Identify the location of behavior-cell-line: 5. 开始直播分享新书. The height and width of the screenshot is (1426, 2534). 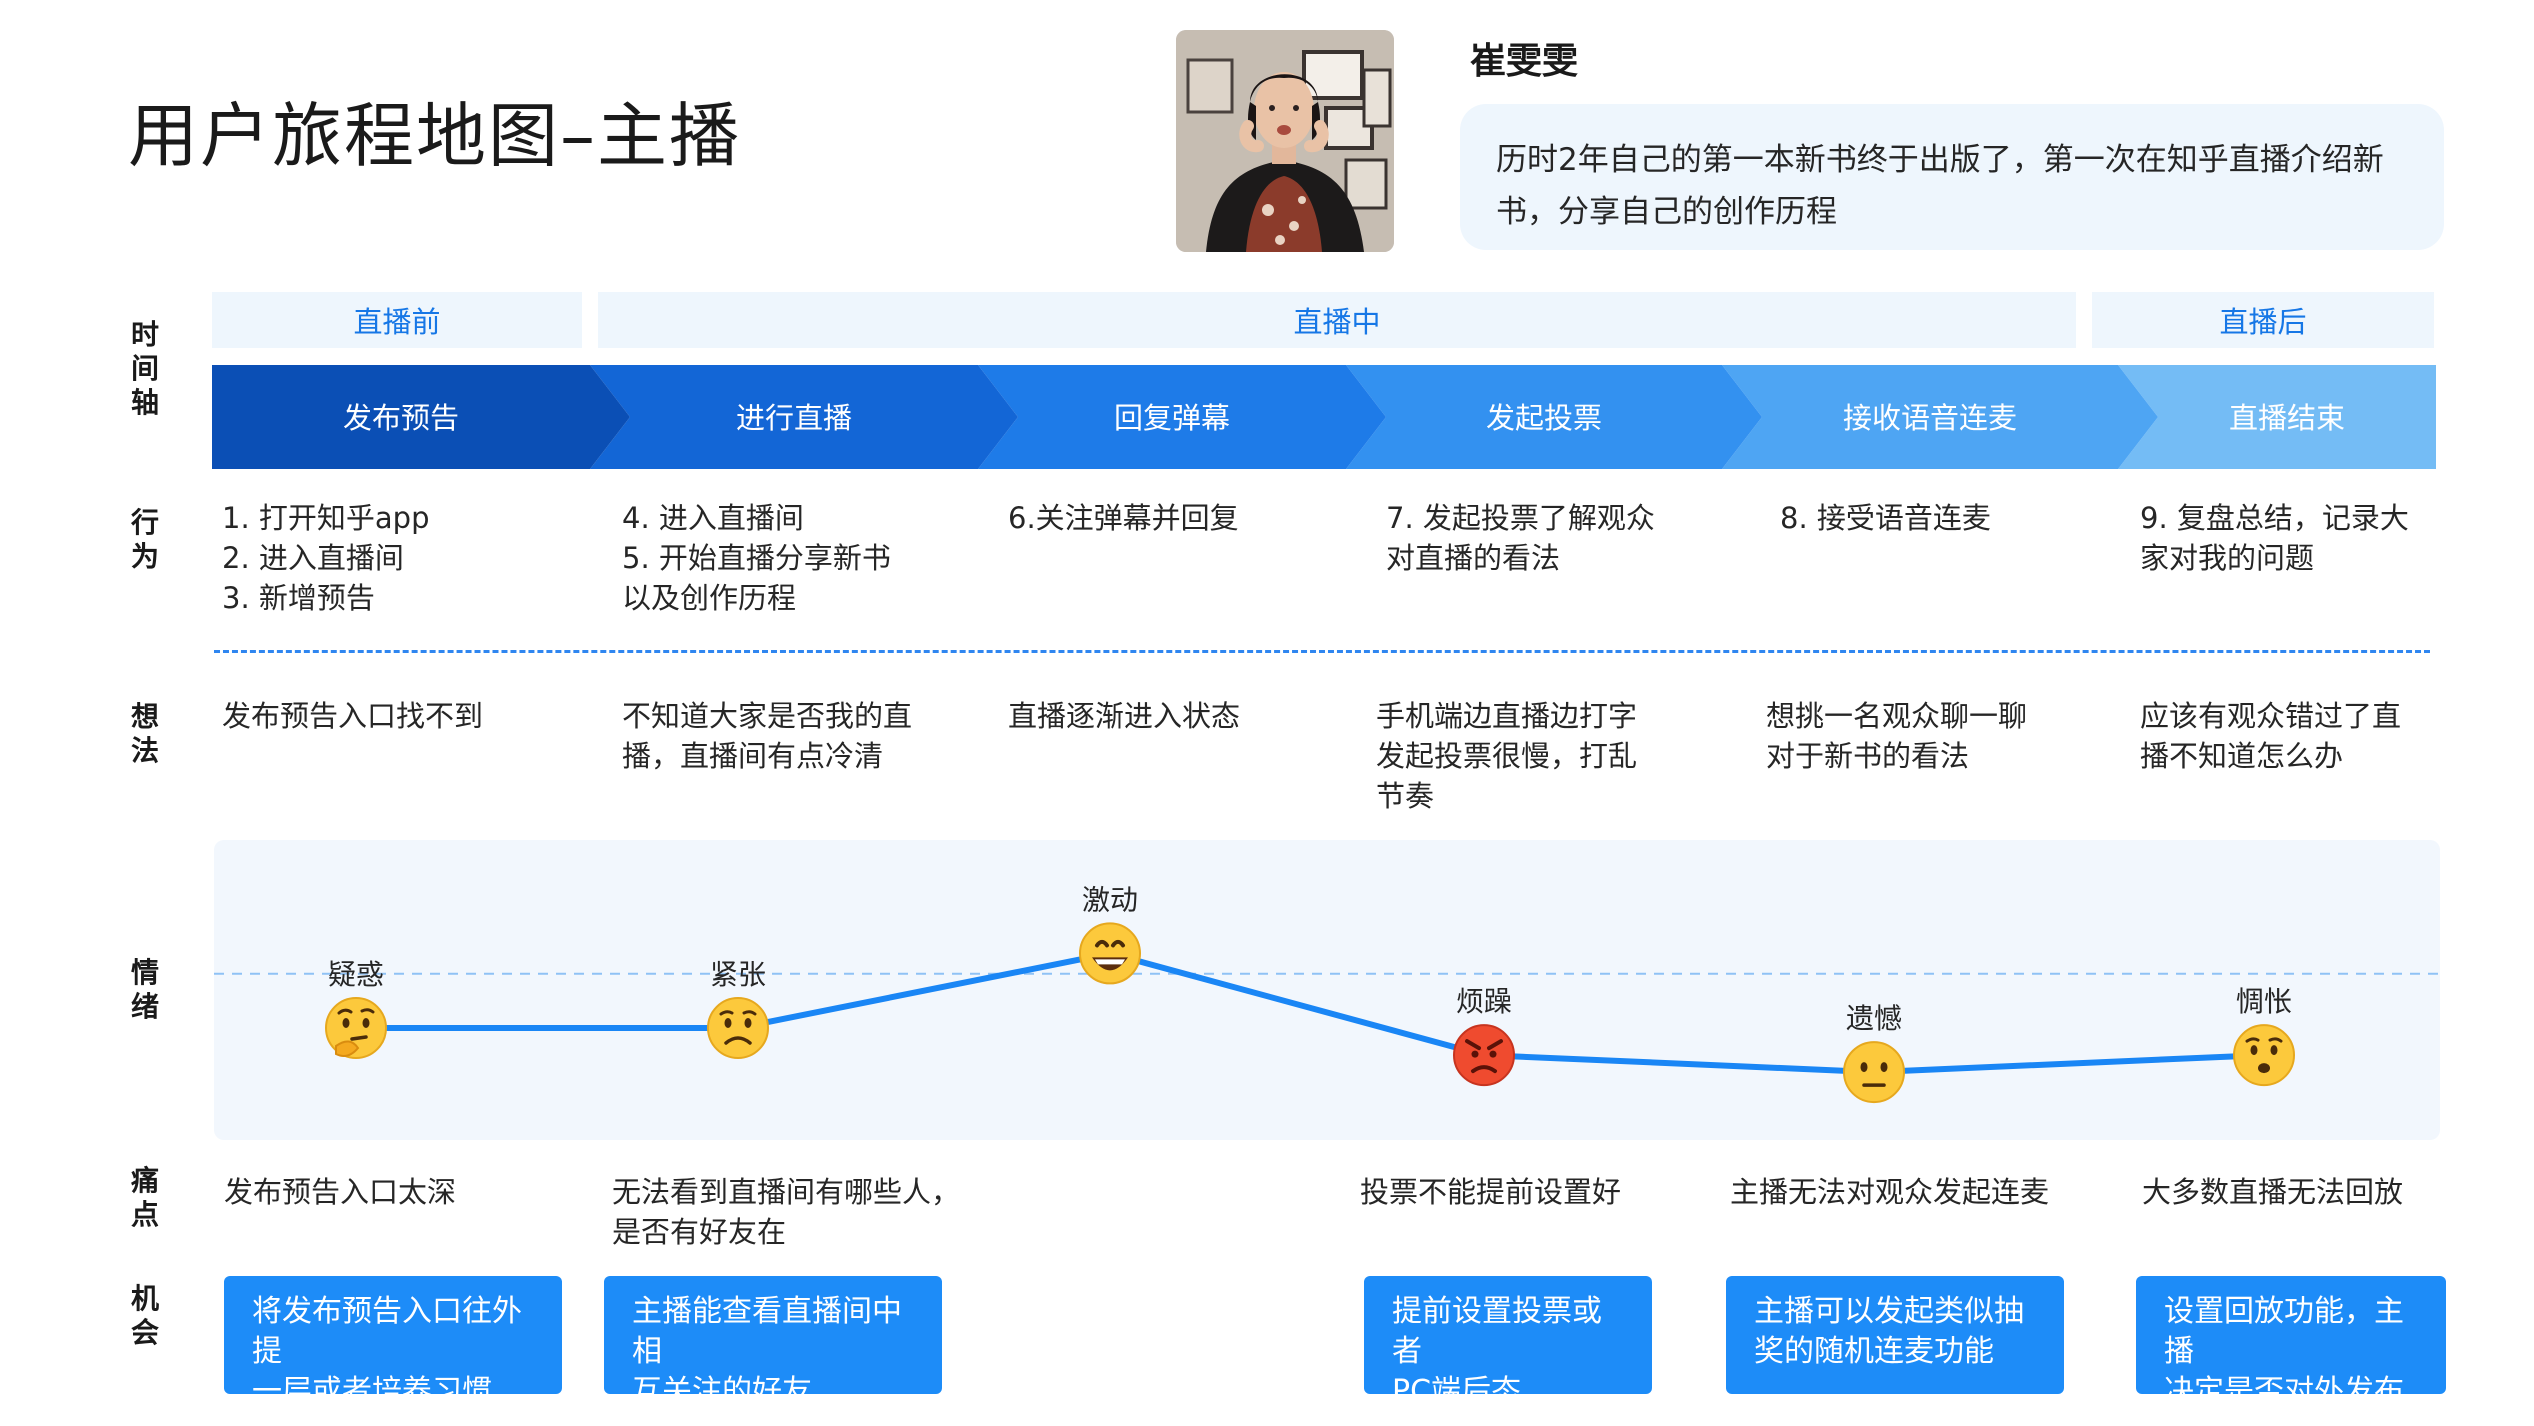
(756, 558).